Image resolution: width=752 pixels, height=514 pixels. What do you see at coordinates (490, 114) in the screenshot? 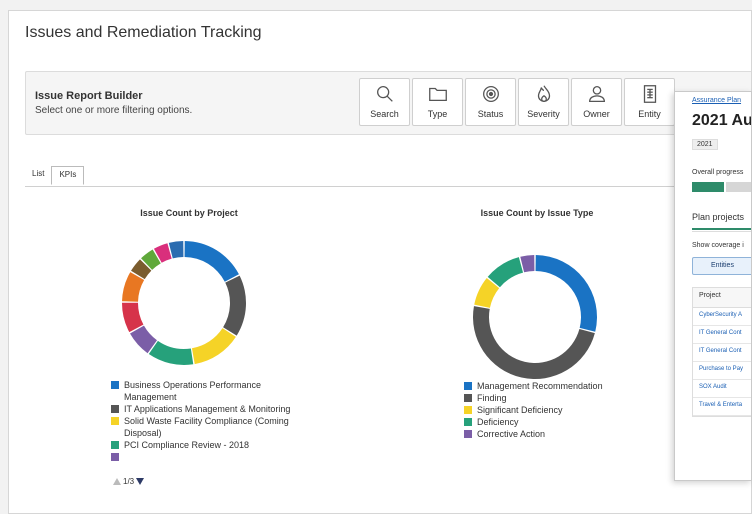
I see `status-filter-label: Status` at bounding box center [490, 114].